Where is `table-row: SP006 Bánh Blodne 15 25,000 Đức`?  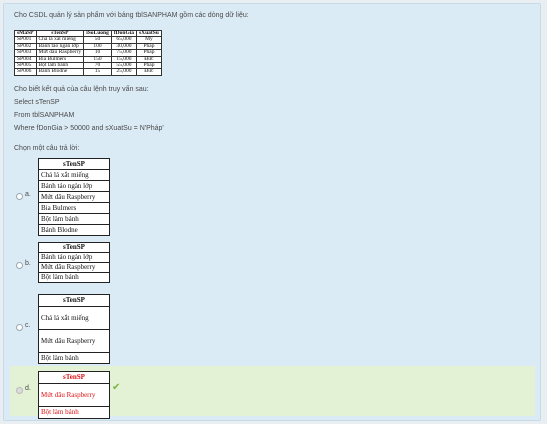 table-row: SP006 Bánh Blodne 15 25,000 Đức is located at coordinates (88, 72).